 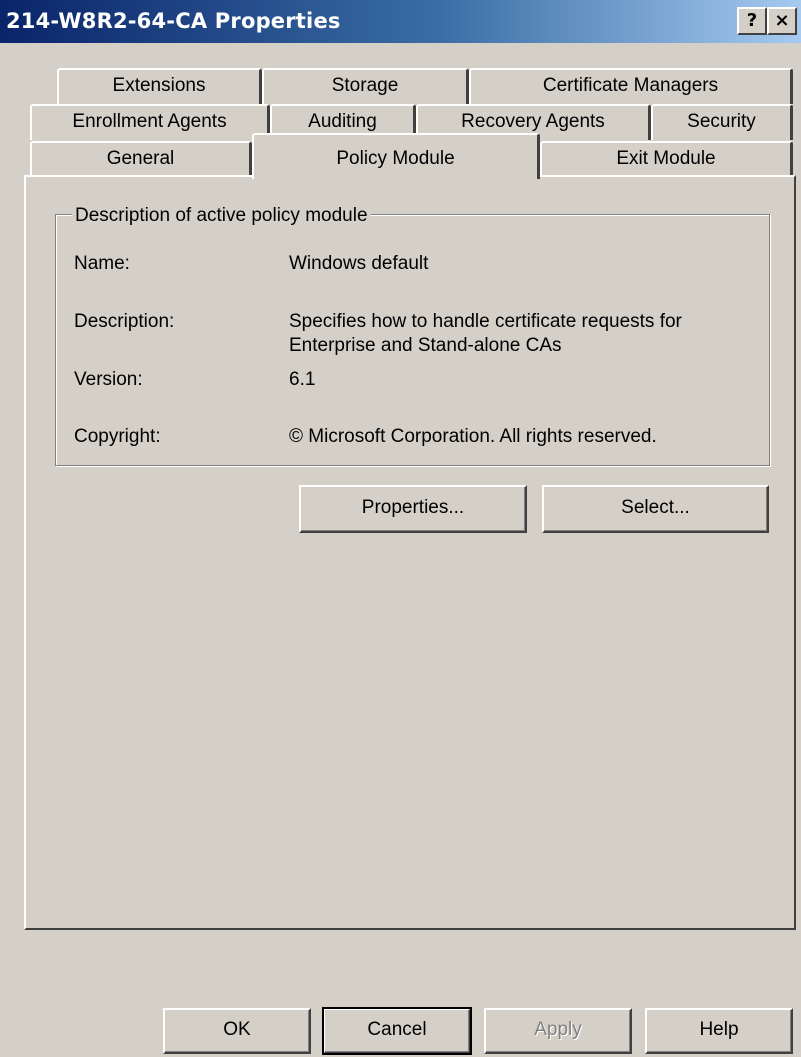 I want to click on name-value: Windows default, so click(x=359, y=263).